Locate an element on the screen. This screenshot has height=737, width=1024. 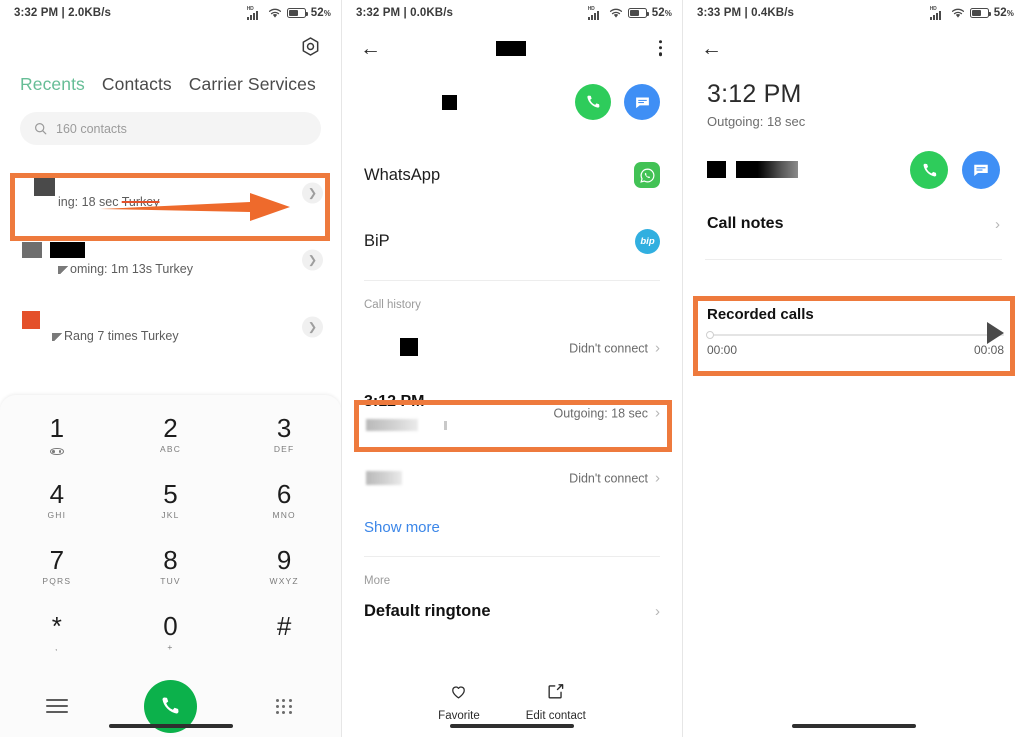
tab-recents: Recents is located at coordinates (52, 84).